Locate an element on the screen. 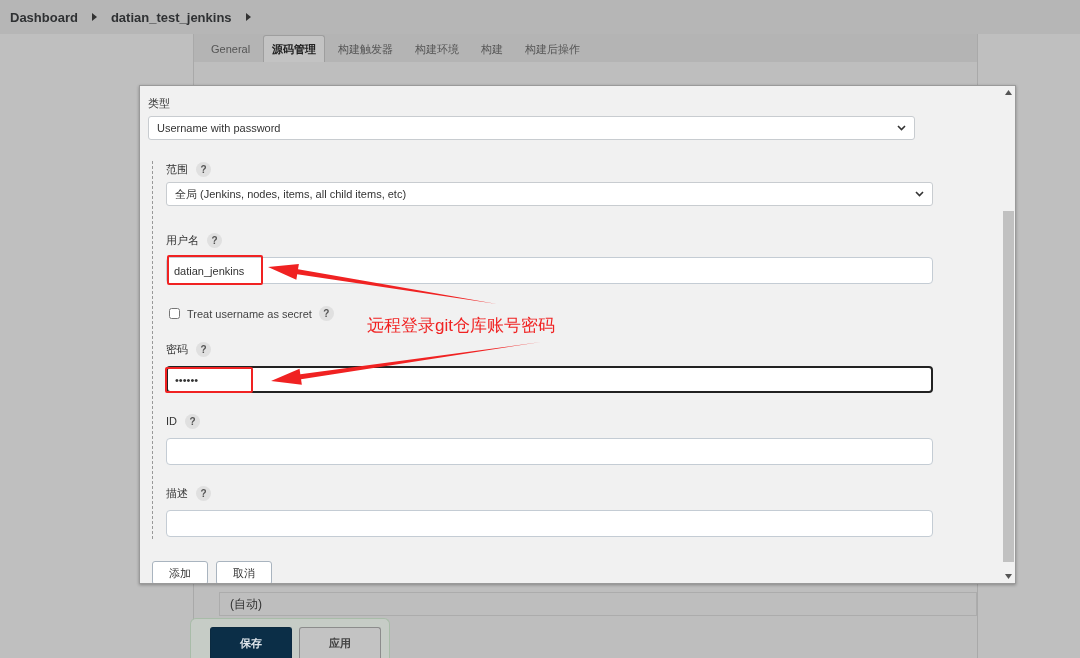 Image resolution: width=1080 pixels, height=658 pixels. tab: 构建 is located at coordinates (492, 48).